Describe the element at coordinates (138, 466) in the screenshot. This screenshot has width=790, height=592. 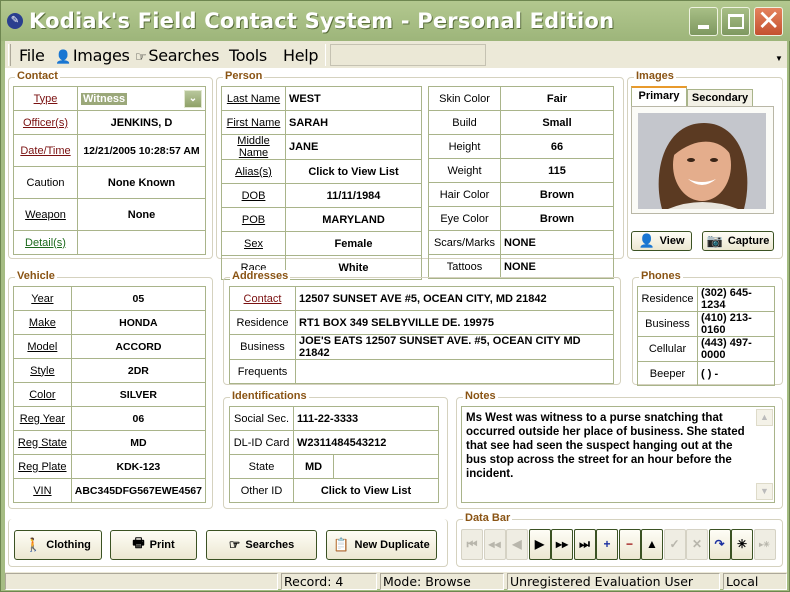
I see `vehicle-value: KDK-123` at that location.